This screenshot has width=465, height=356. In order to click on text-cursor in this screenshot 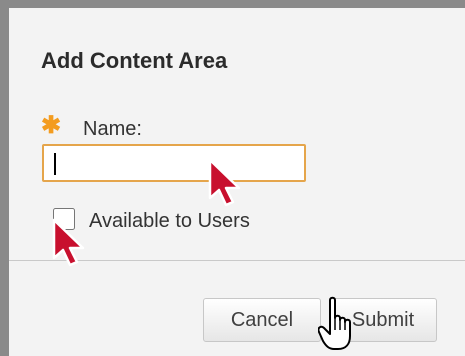, I will do `click(55, 164)`.